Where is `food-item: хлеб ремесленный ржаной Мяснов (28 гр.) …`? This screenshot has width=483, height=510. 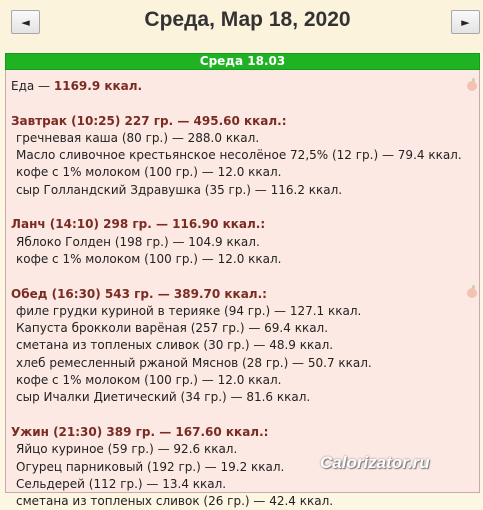 food-item: хлеб ремесленный ржаной Мяснов (28 гр.) … is located at coordinates (194, 362).